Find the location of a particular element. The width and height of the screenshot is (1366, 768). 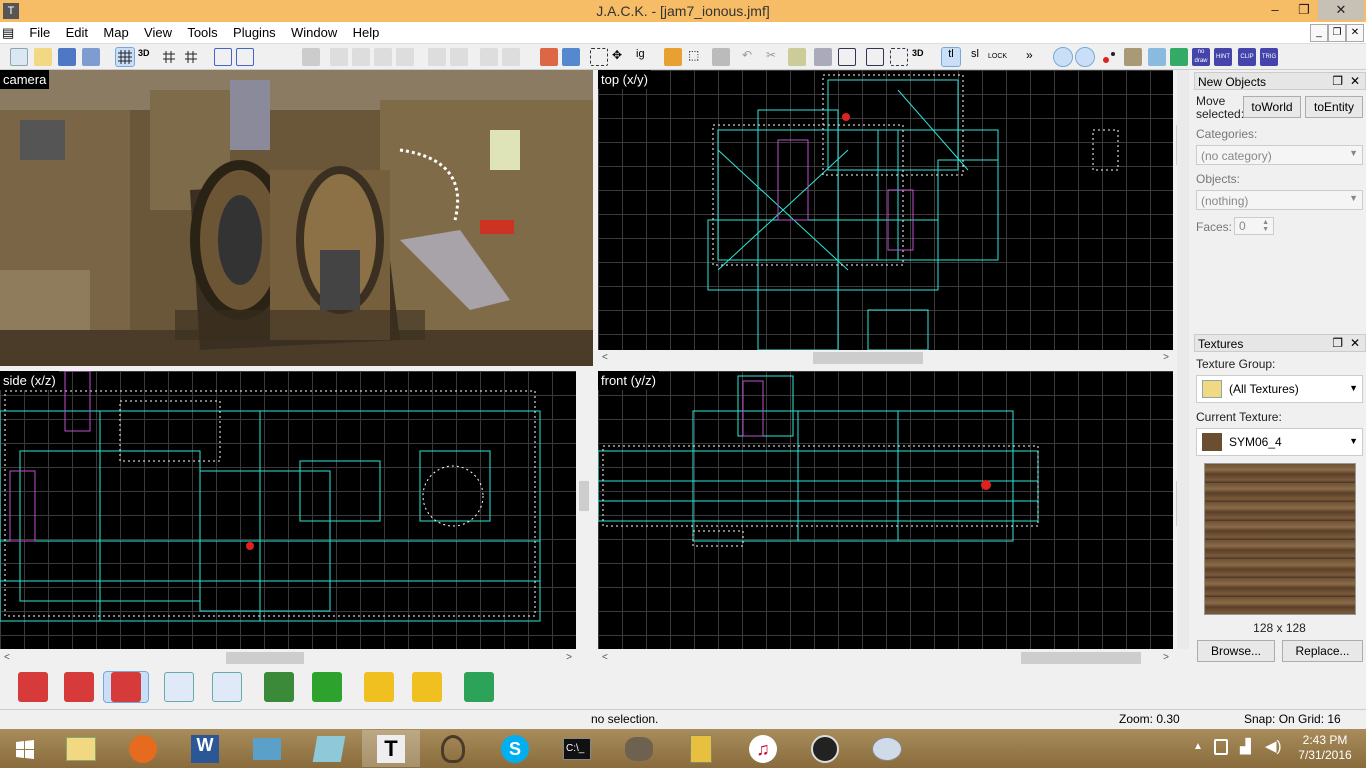

clip-tool-bottom-icon is located at coordinates (427, 687).